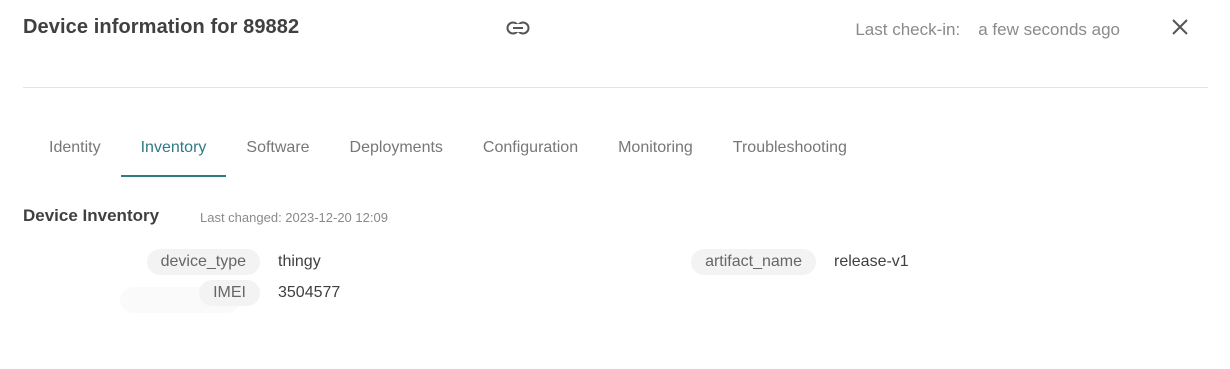 The width and height of the screenshot is (1230, 369). I want to click on link-icon, so click(518, 30).